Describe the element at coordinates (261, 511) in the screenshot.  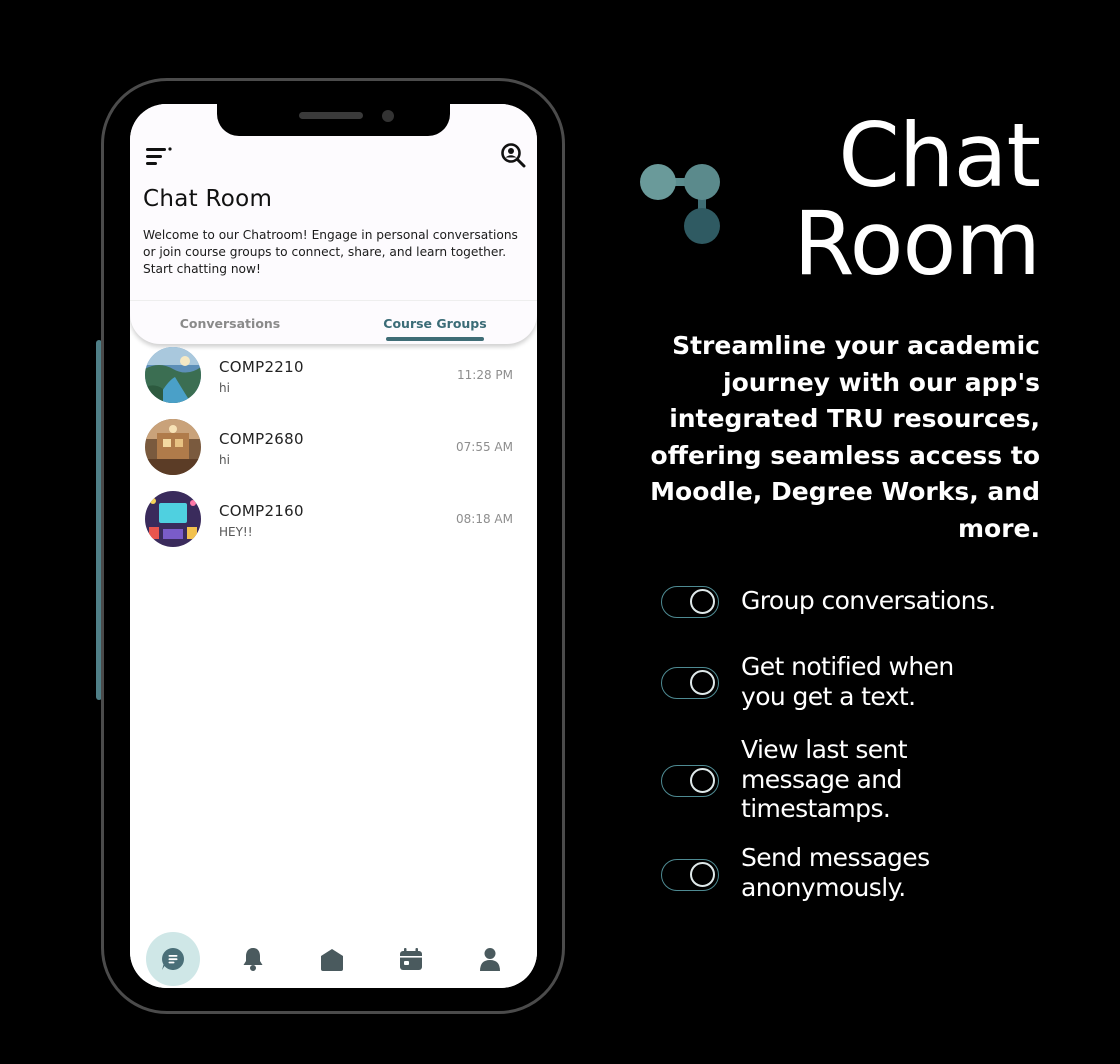
I see `chat-name: COMP2160` at that location.